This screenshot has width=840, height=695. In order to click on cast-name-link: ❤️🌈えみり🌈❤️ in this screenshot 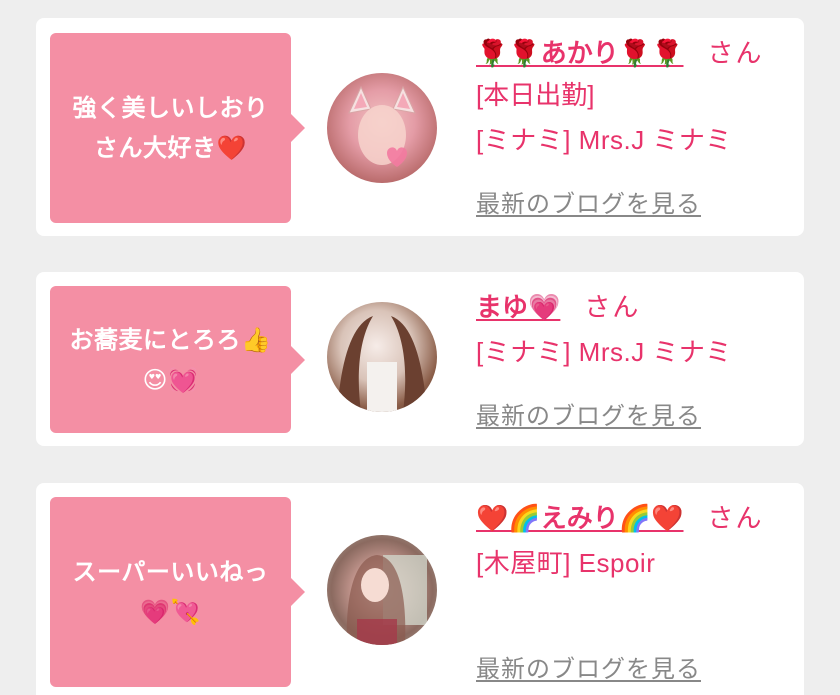, I will do `click(580, 518)`.